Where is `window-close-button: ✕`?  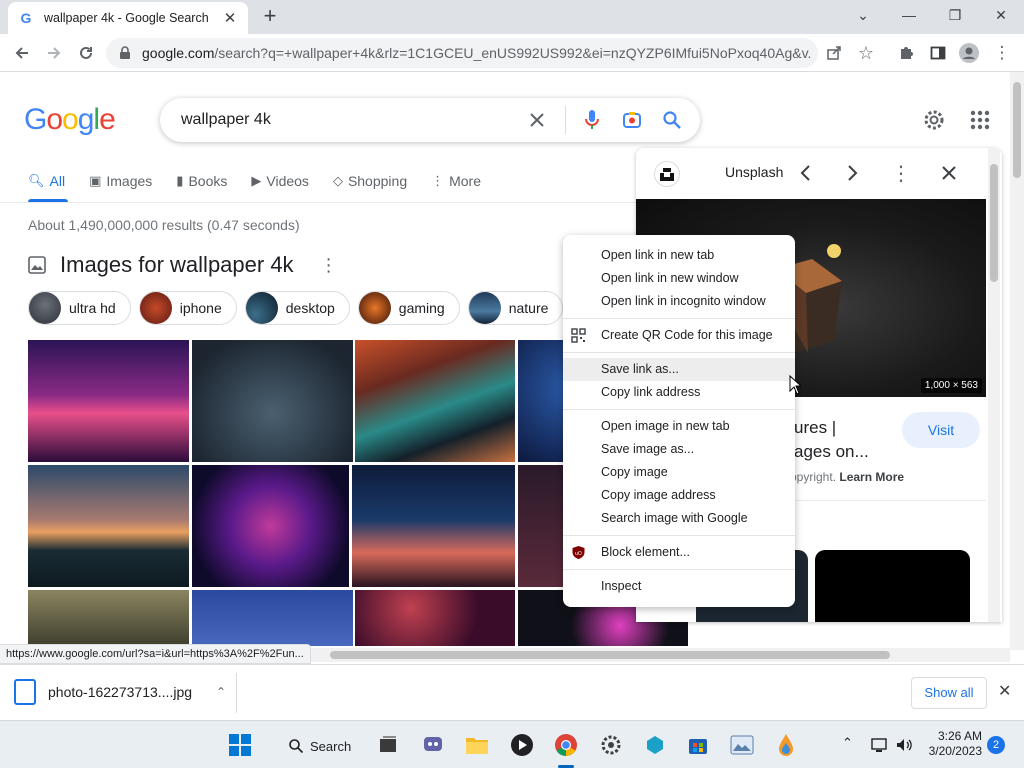 window-close-button: ✕ is located at coordinates (1001, 15).